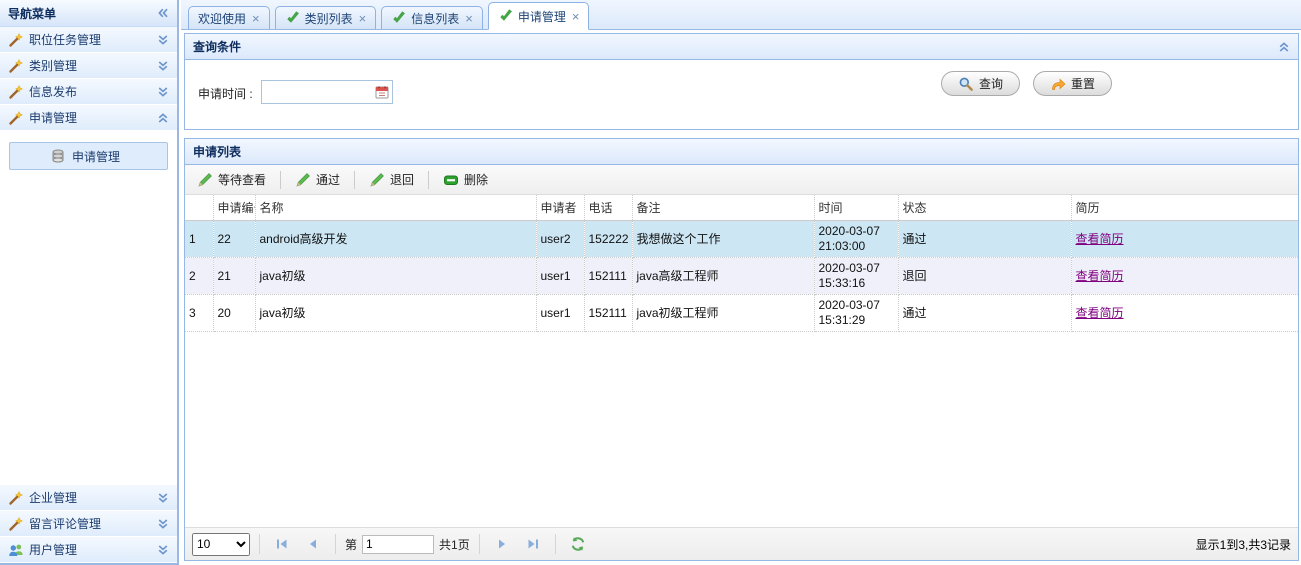 The width and height of the screenshot is (1301, 565). Describe the element at coordinates (560, 208) in the screenshot. I see `col-applicant: 申请者` at that location.